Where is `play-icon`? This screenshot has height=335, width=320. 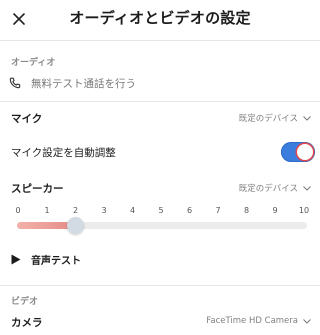
play-icon is located at coordinates (16, 259).